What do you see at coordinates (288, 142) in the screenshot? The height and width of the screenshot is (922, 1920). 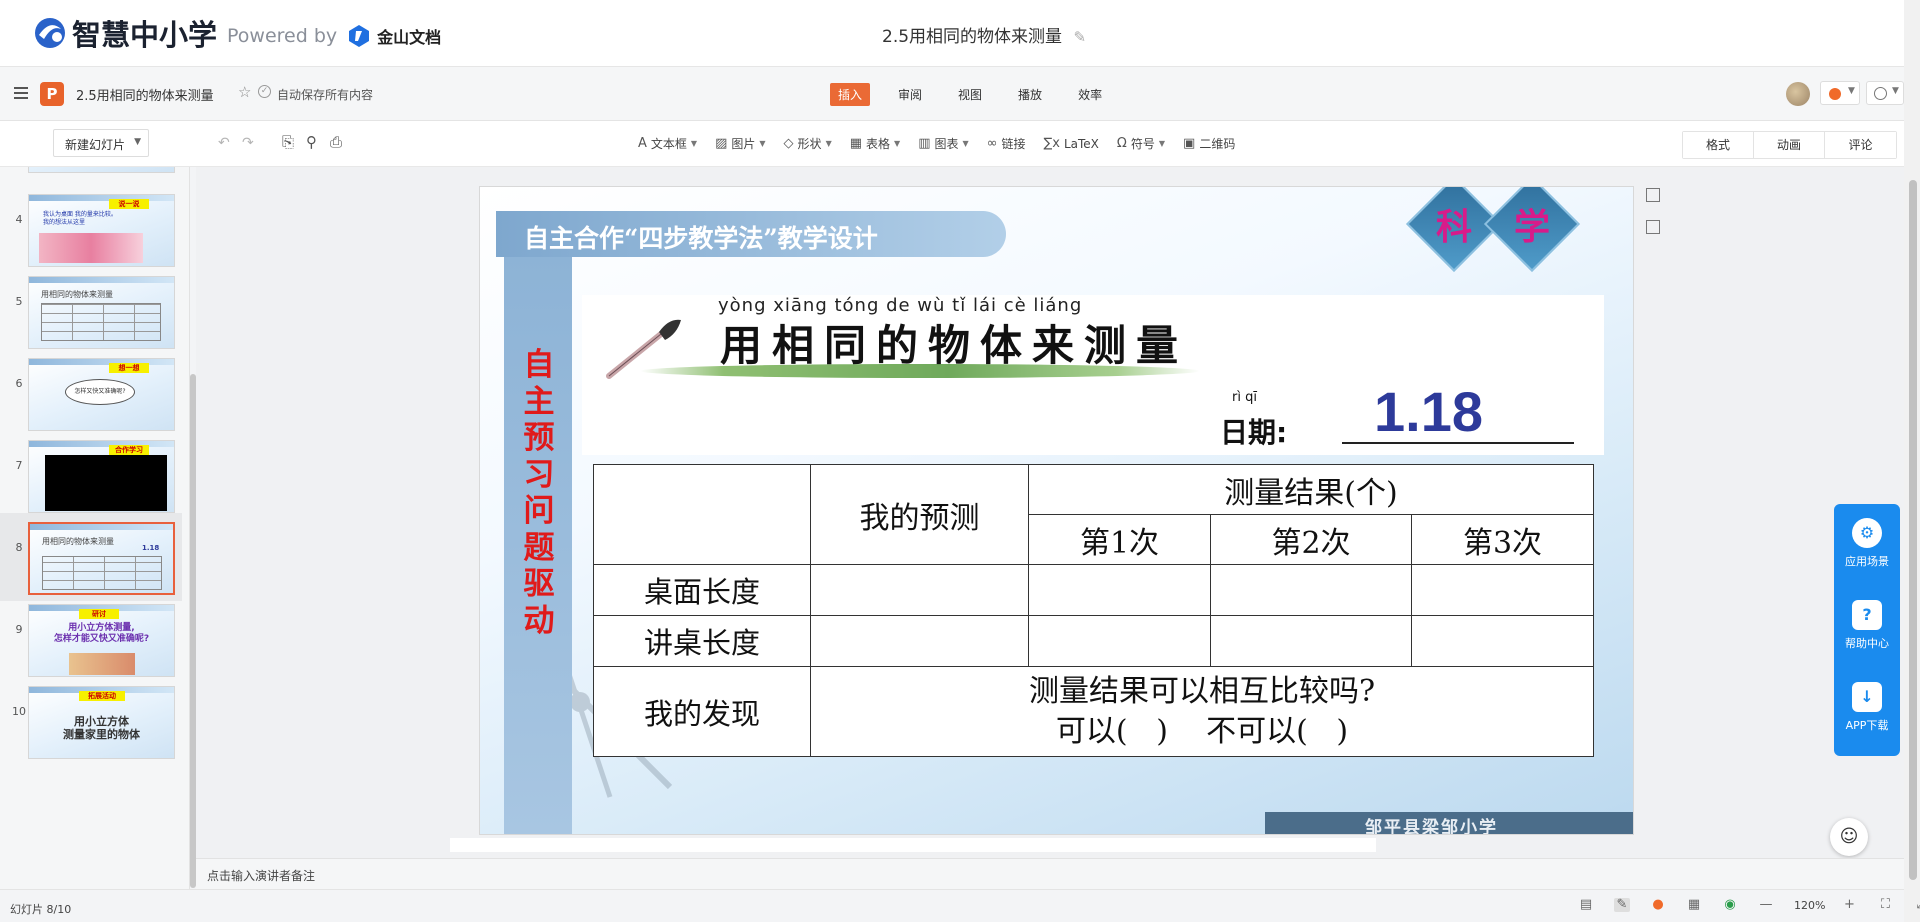 I see `format-painter-icon: ⎘` at bounding box center [288, 142].